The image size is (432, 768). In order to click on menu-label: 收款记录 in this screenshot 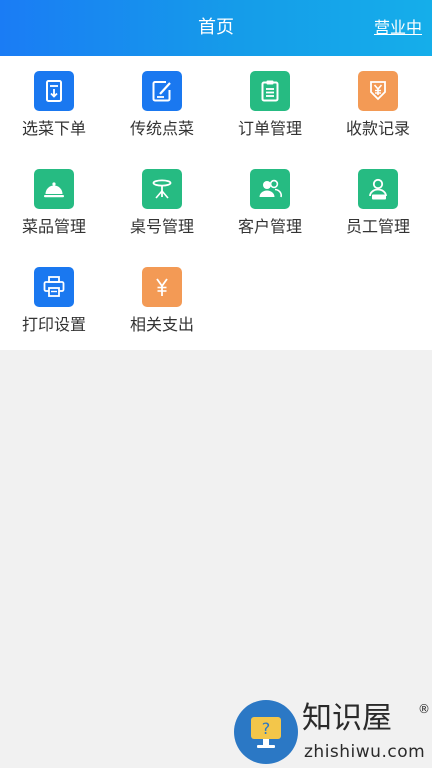, I will do `click(377, 128)`.